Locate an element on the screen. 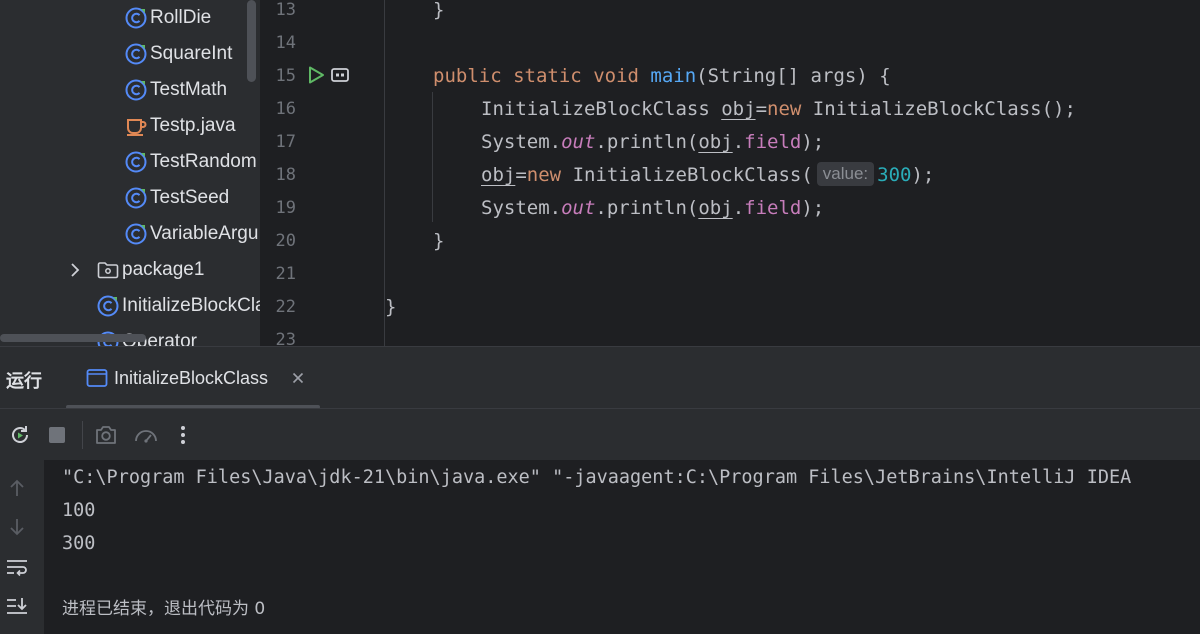  tree-item-initializeblockclass: InitializeBlockCla is located at coordinates (178, 306).